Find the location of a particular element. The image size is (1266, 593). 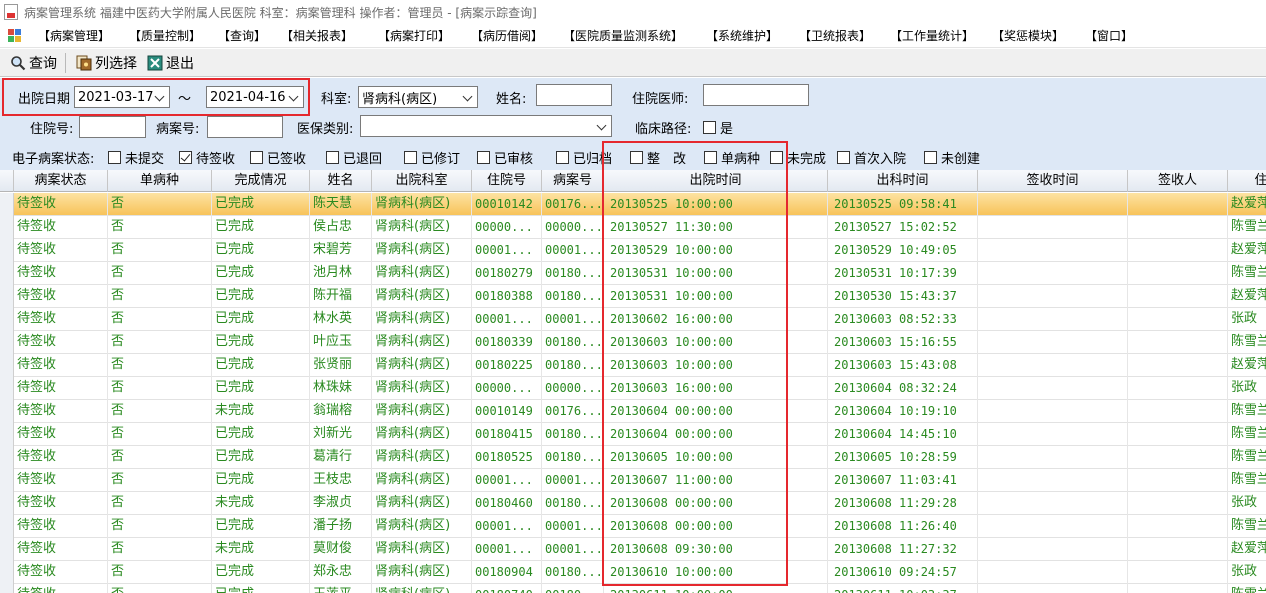

mdi-window-icon is located at coordinates (15, 35).